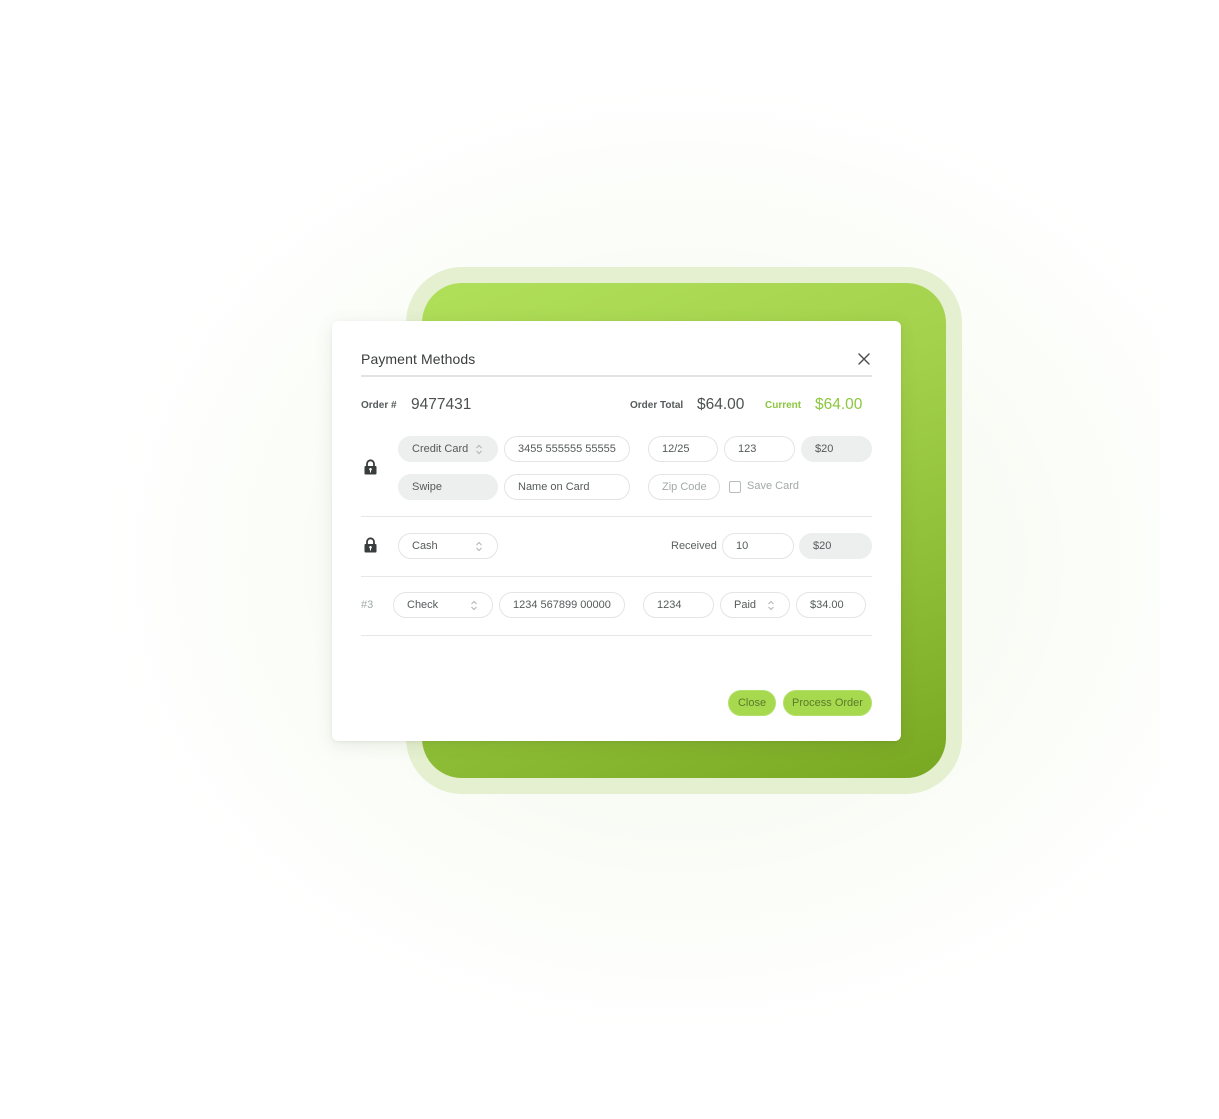  I want to click on account-number-value: 1234 567899 00000, so click(562, 605).